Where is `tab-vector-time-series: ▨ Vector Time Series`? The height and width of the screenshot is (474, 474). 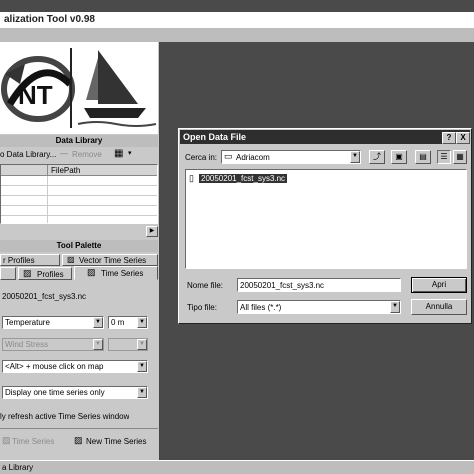
tab-vector-time-series: ▨ Vector Time Series is located at coordinates (110, 260).